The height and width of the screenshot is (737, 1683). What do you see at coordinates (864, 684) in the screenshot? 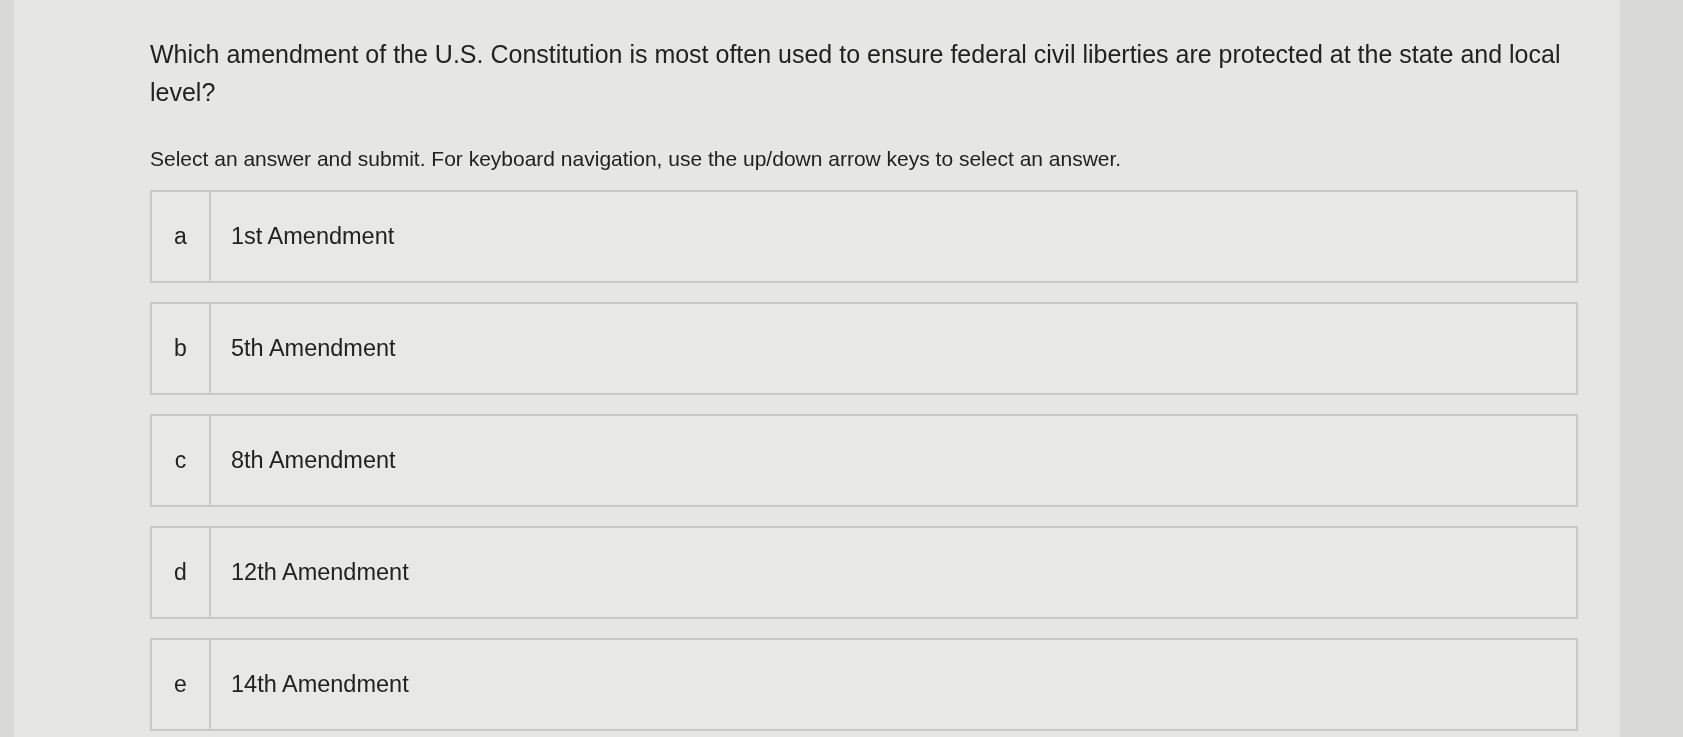
I see `answer-option: e 14th Amendment` at bounding box center [864, 684].